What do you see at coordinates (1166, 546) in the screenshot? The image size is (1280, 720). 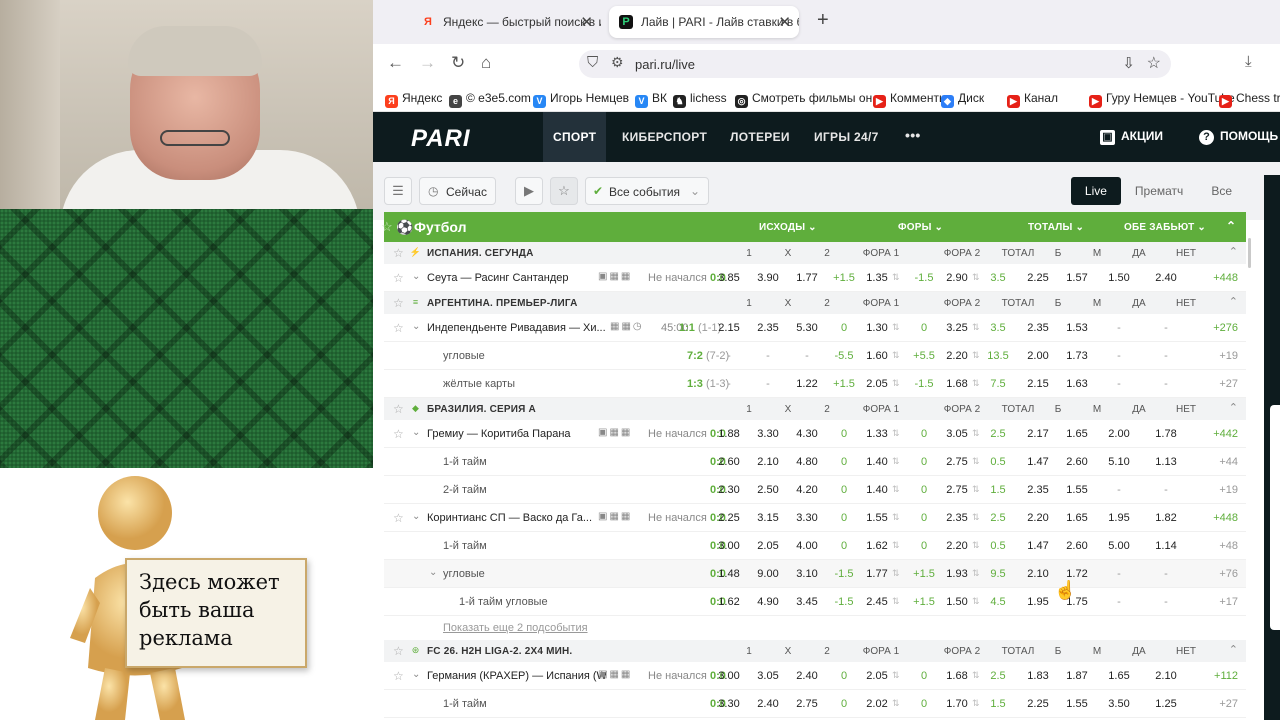 I see `odds-cell: 1.14` at bounding box center [1166, 546].